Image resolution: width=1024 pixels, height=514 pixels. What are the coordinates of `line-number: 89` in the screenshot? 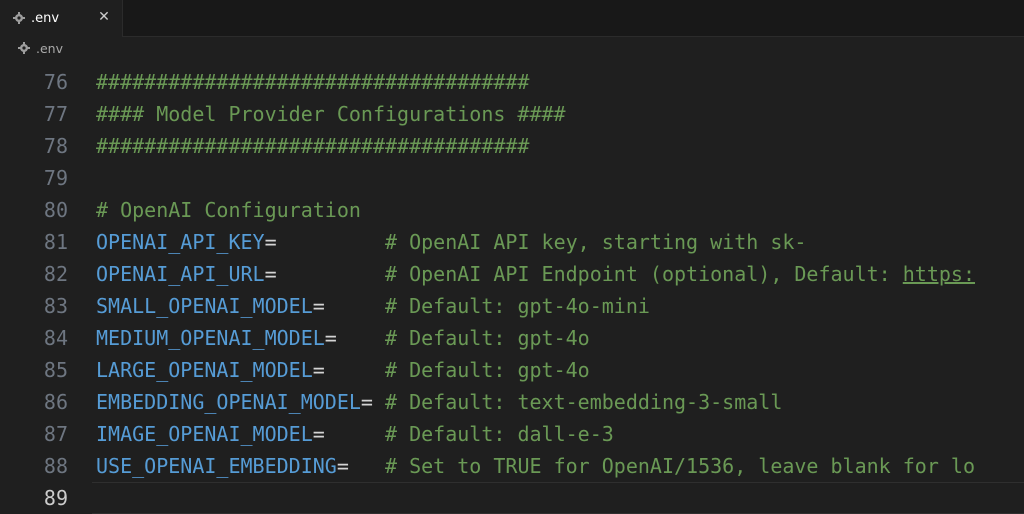 It's located at (55, 498).